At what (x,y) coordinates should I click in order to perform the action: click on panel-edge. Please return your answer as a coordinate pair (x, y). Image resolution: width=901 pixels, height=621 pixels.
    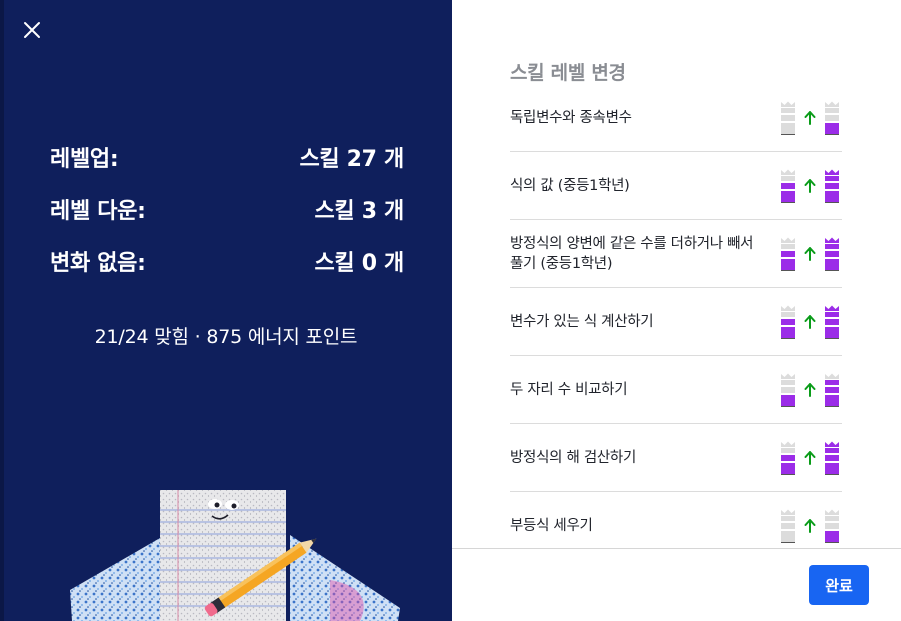
    Looking at the image, I should click on (2, 310).